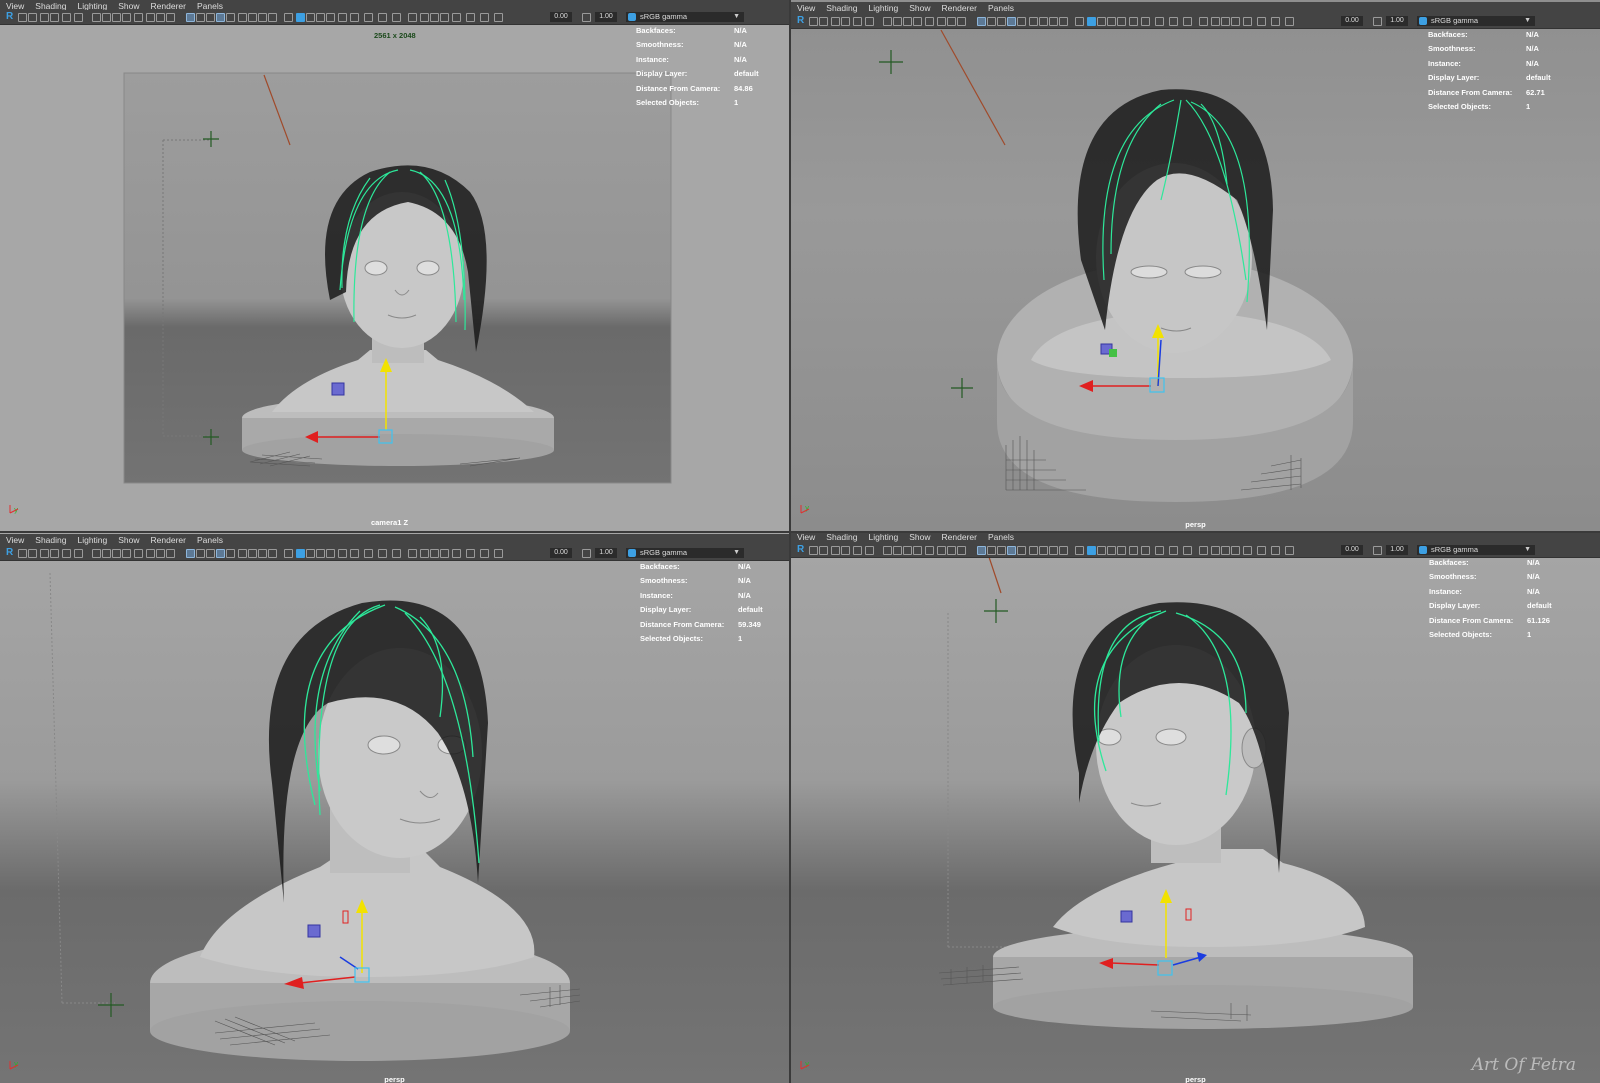  What do you see at coordinates (841, 8) in the screenshot?
I see `menu-shading: Shading` at bounding box center [841, 8].